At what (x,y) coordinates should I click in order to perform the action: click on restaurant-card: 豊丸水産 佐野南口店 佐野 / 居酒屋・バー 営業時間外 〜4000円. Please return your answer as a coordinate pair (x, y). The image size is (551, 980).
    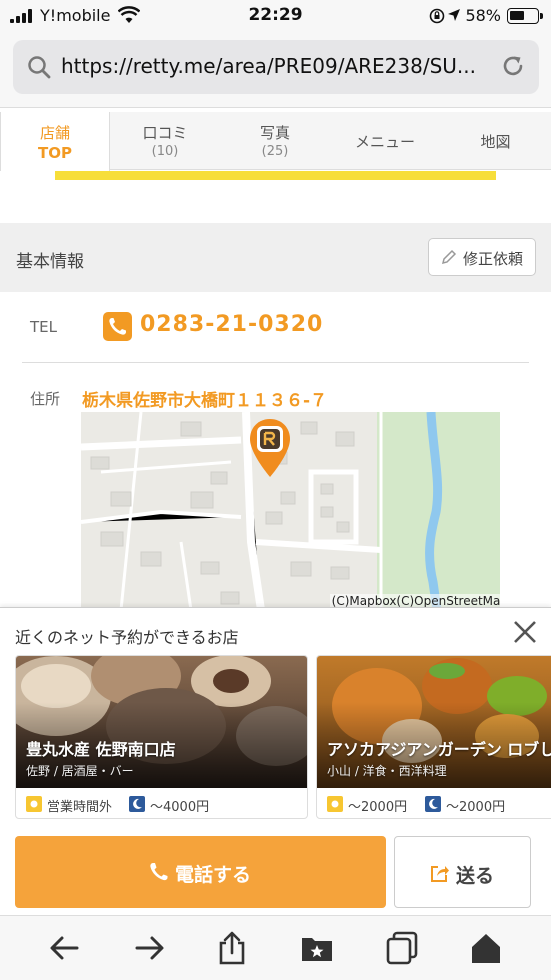
    Looking at the image, I should click on (161, 737).